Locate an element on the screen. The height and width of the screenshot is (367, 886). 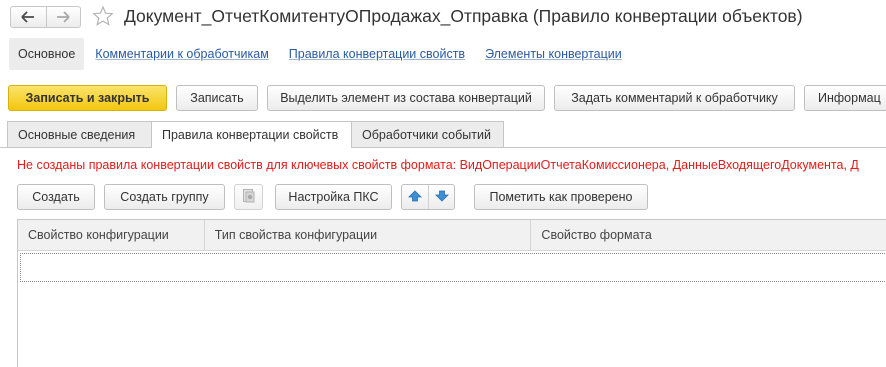
arrow-right-icon is located at coordinates (63, 17).